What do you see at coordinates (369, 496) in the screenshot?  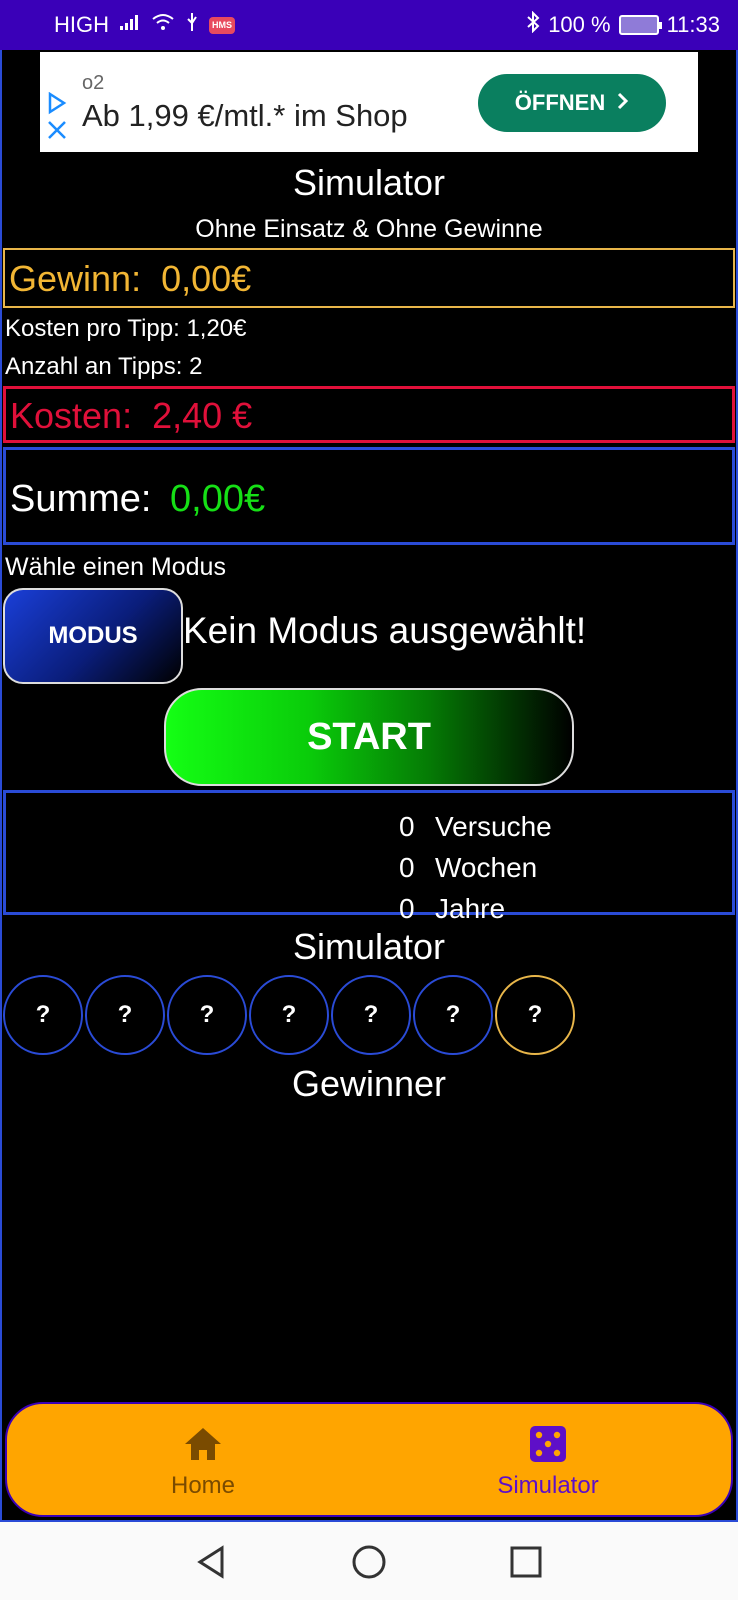 I see `summe-box: Summe: 0,00€` at bounding box center [369, 496].